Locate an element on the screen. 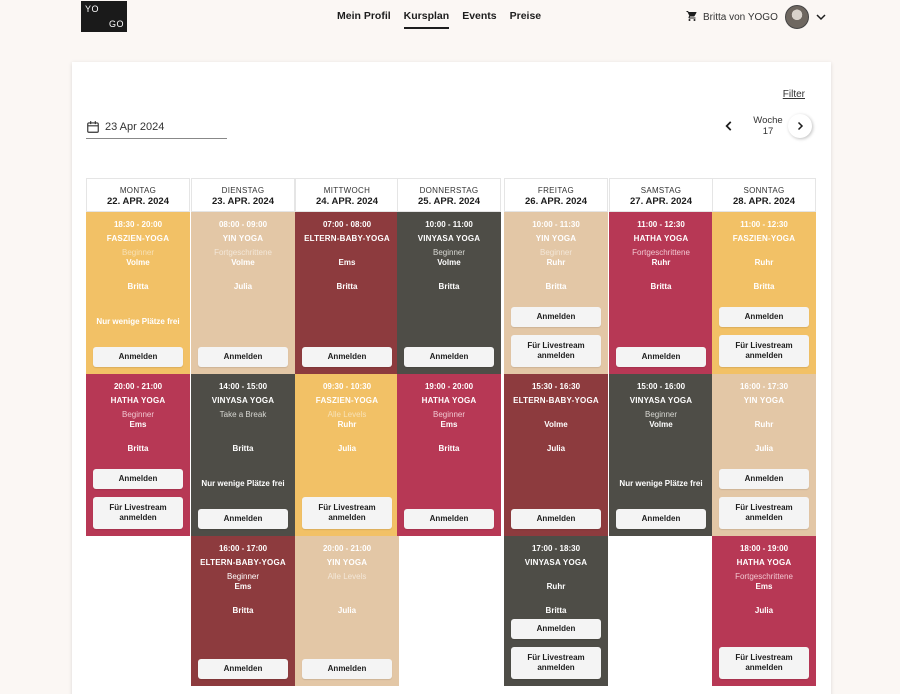  nav-mein-profil: Mein Profil is located at coordinates (364, 19).